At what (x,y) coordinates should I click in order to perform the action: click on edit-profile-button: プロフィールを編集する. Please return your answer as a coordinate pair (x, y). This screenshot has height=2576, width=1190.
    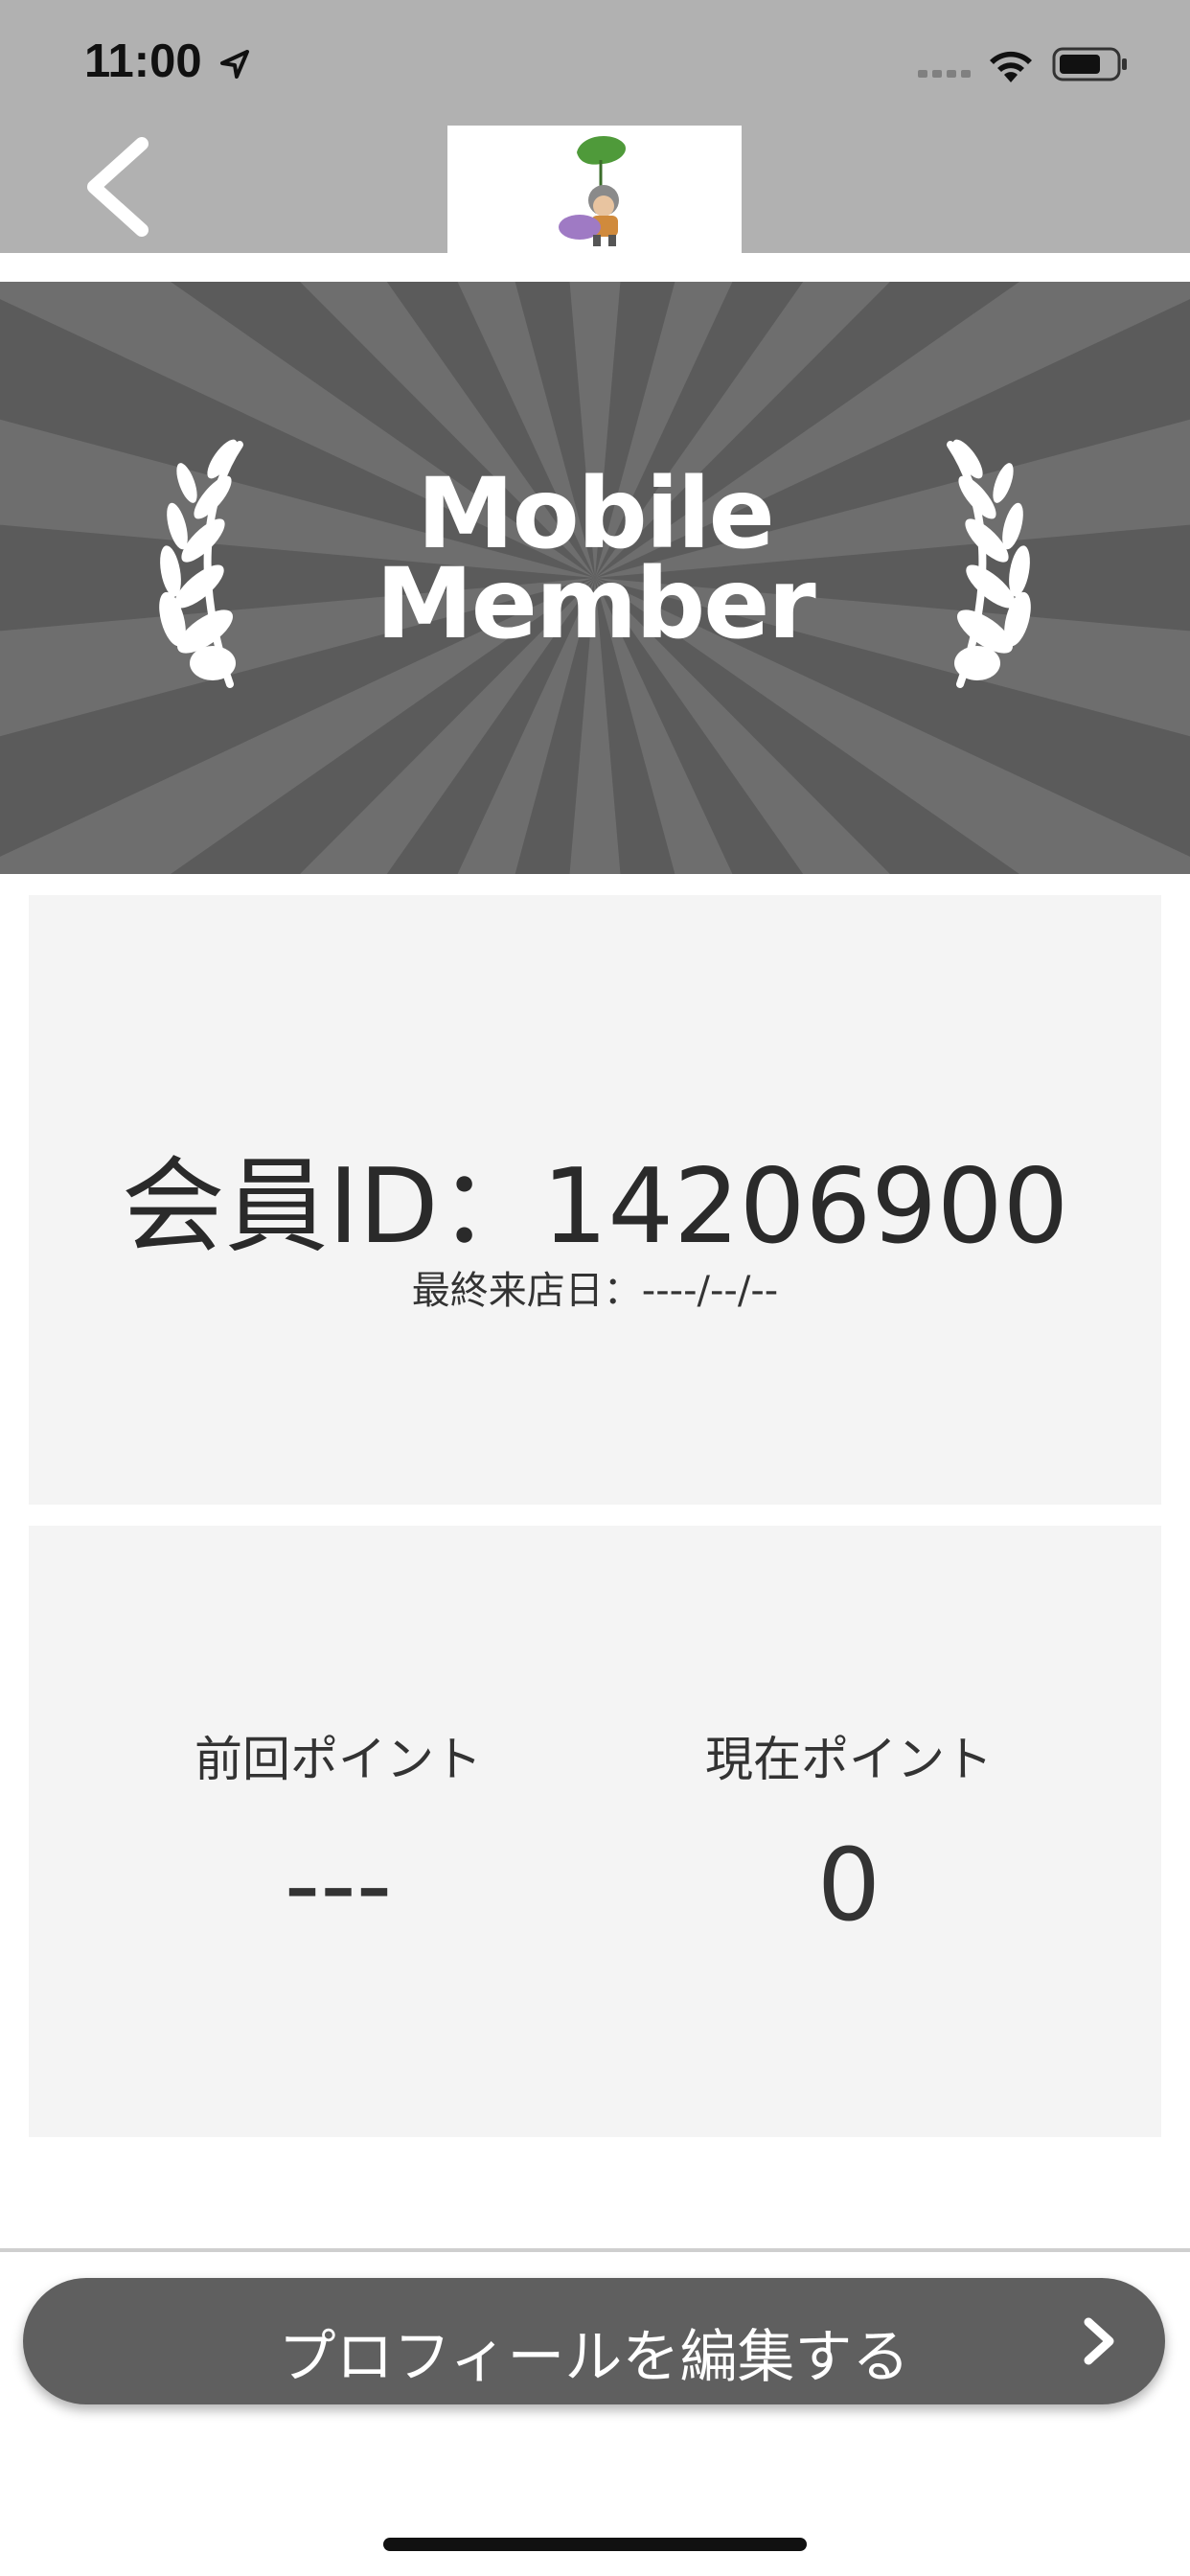
    Looking at the image, I should click on (594, 2341).